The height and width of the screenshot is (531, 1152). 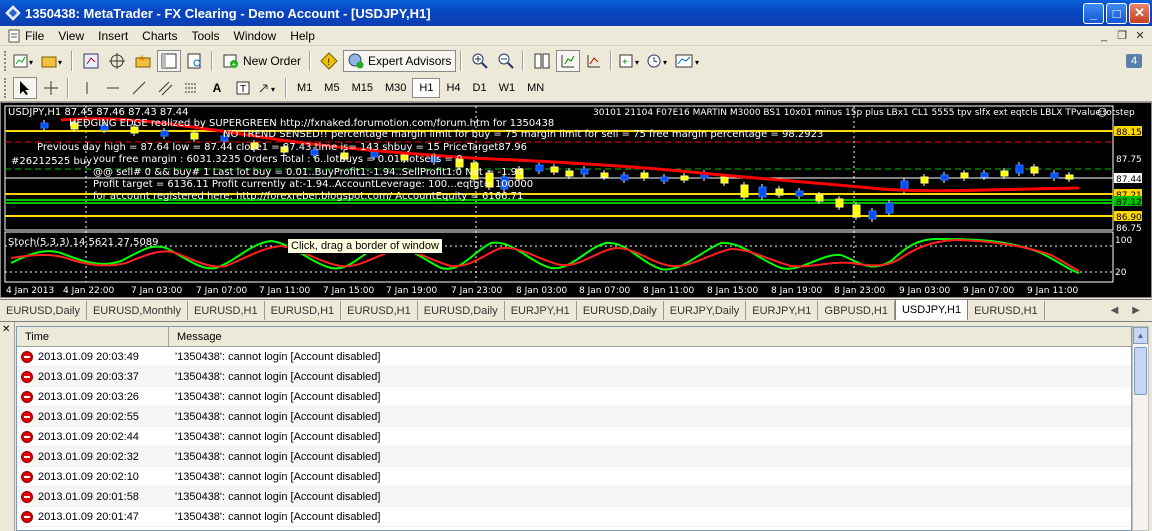 What do you see at coordinates (1104, 36) in the screenshot?
I see `mdi-minimize-button: _` at bounding box center [1104, 36].